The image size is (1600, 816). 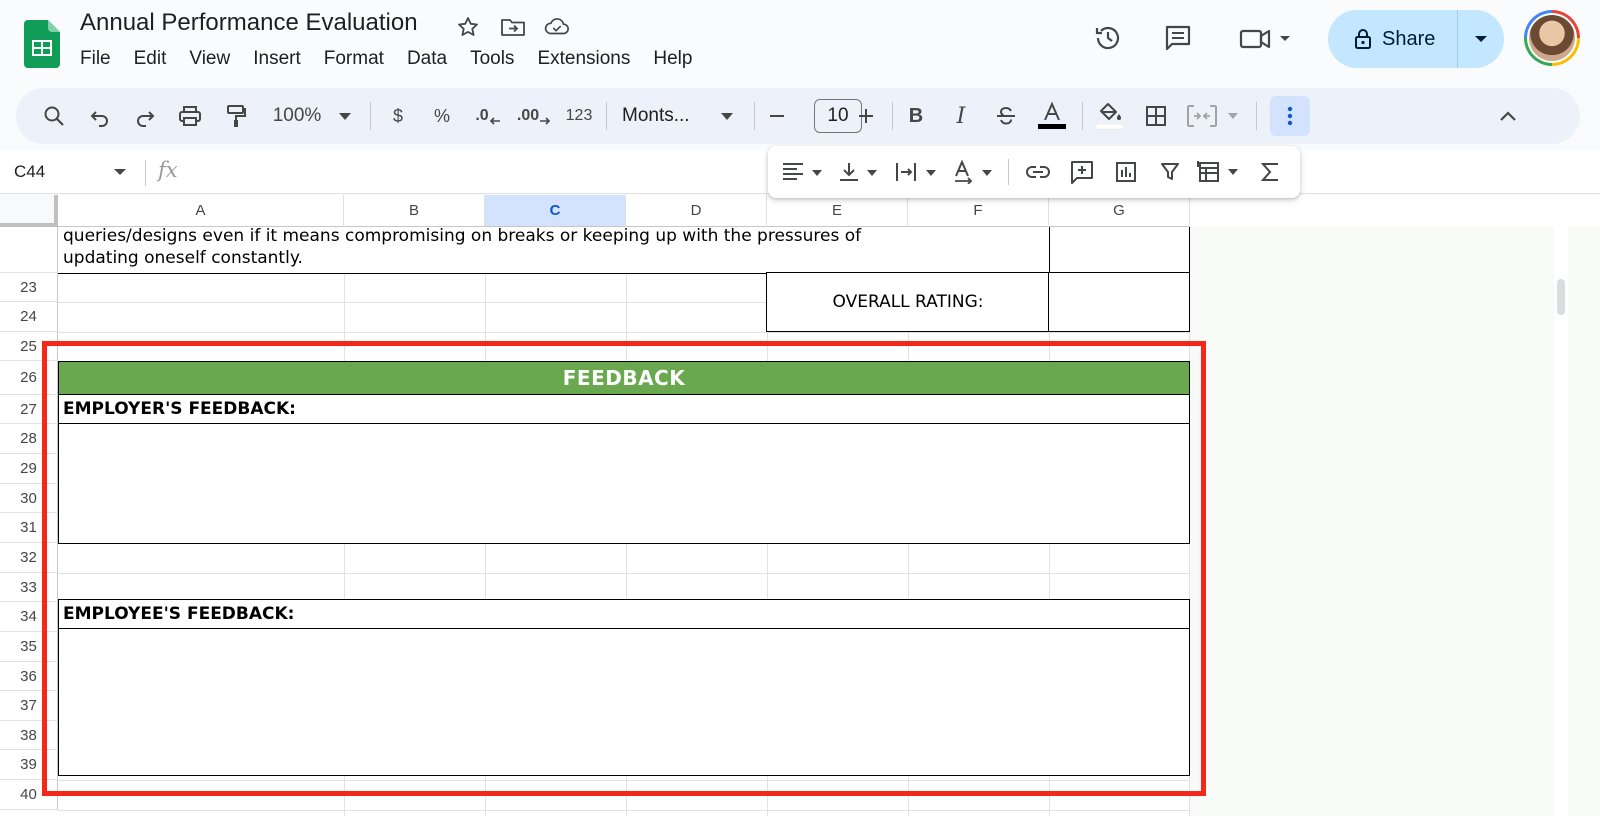 What do you see at coordinates (29, 617) in the screenshot?
I see `row-header-34: 34` at bounding box center [29, 617].